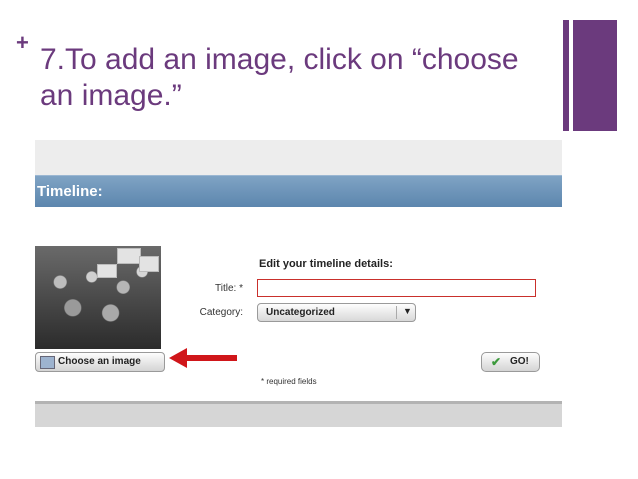  I want to click on choose-image-label: Choose an image, so click(99, 361).